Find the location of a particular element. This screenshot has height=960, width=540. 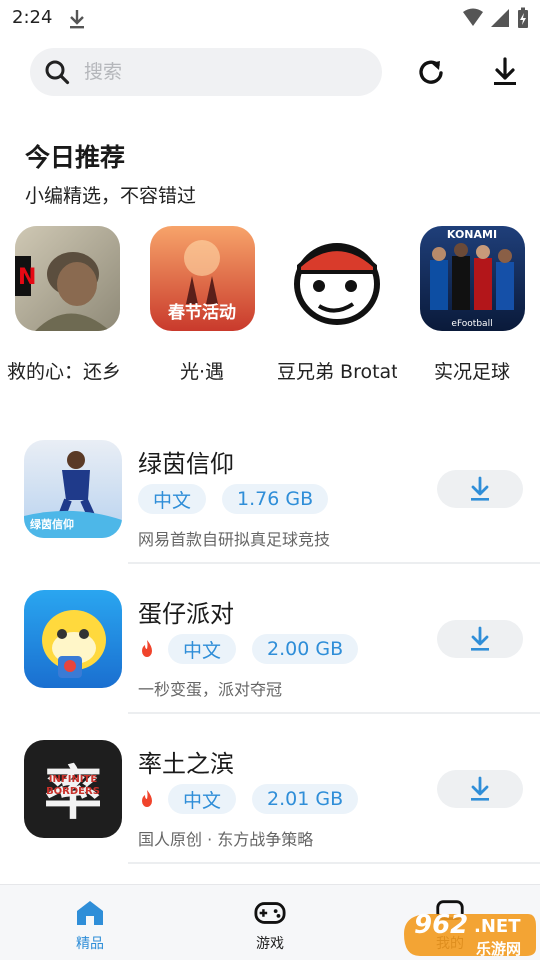

app-description: 国人原创 · 东方战争策略 is located at coordinates (226, 839).